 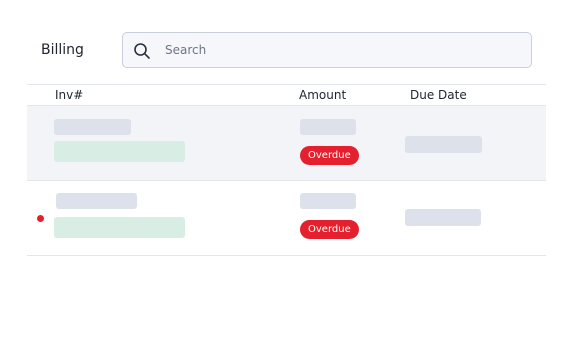 I want to click on column-header-amount: Amount, so click(x=322, y=95).